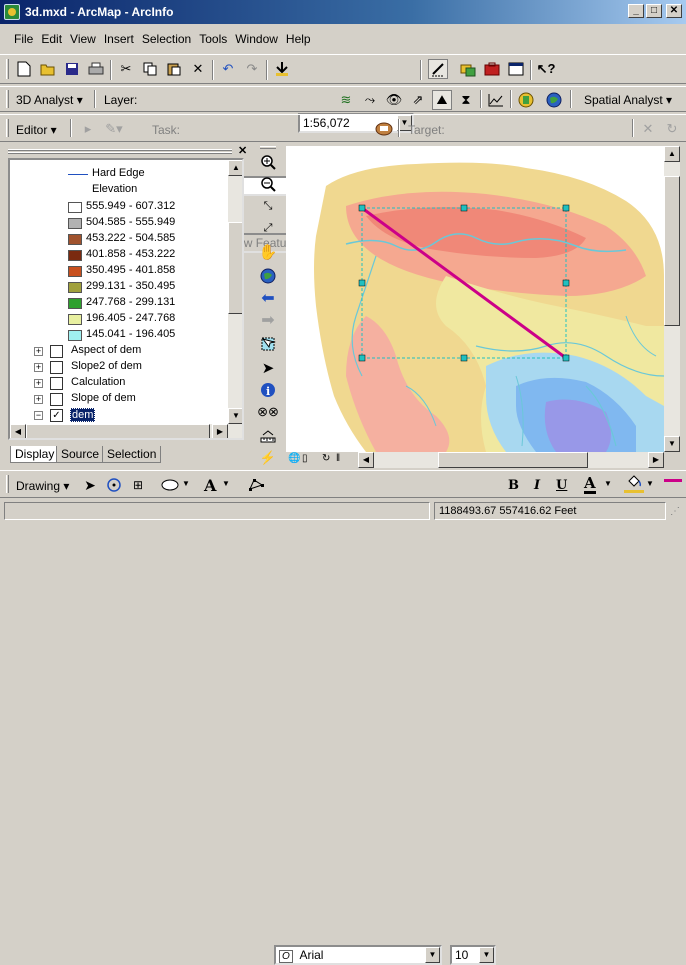 The image size is (686, 965). Describe the element at coordinates (56, 415) in the screenshot. I see `layer-visibility-checkbox: ✓` at that location.